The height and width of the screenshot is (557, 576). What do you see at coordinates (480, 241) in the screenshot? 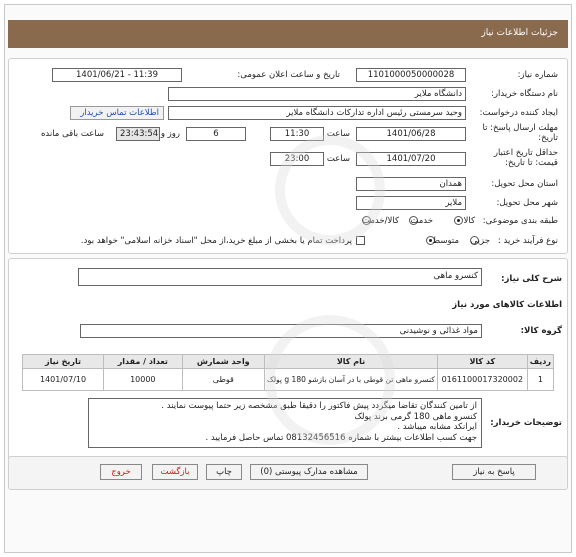
I see `process-partial-label: جزیی` at bounding box center [480, 241].